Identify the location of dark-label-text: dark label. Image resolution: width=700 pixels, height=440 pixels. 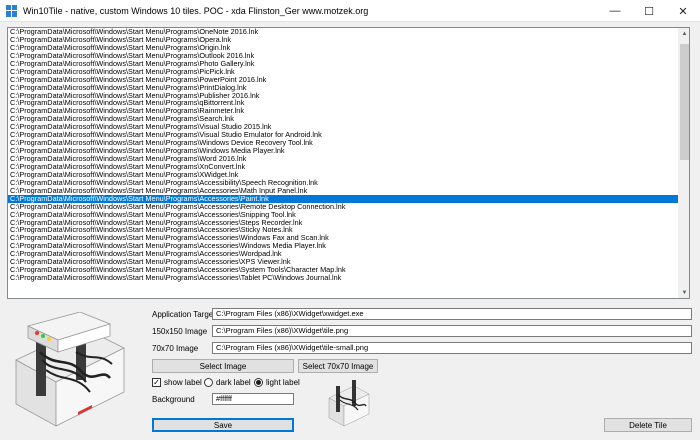
(233, 382).